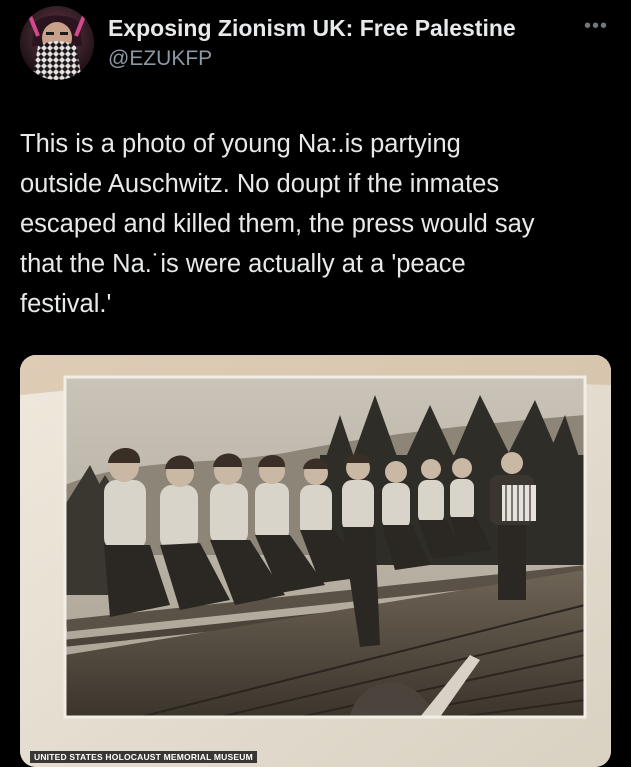 The width and height of the screenshot is (631, 767). Describe the element at coordinates (312, 28) in the screenshot. I see `display-name: Exposing Zionism UK: Free Palestine` at that location.